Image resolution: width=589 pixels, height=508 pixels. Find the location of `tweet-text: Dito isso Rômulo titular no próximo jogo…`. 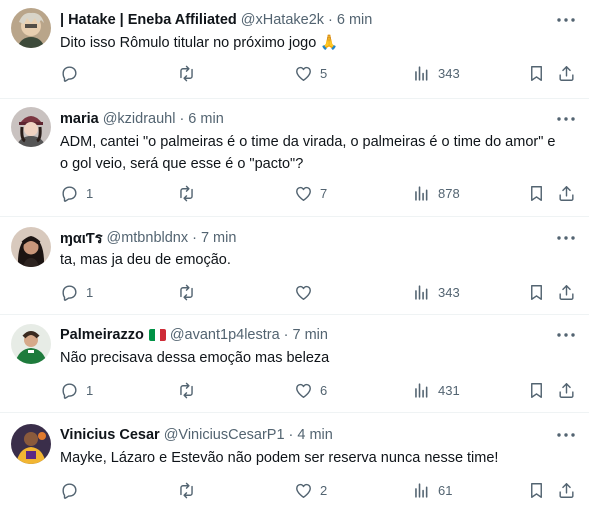

tweet-text: Dito isso Rômulo titular no próximo jogo… is located at coordinates (199, 43).